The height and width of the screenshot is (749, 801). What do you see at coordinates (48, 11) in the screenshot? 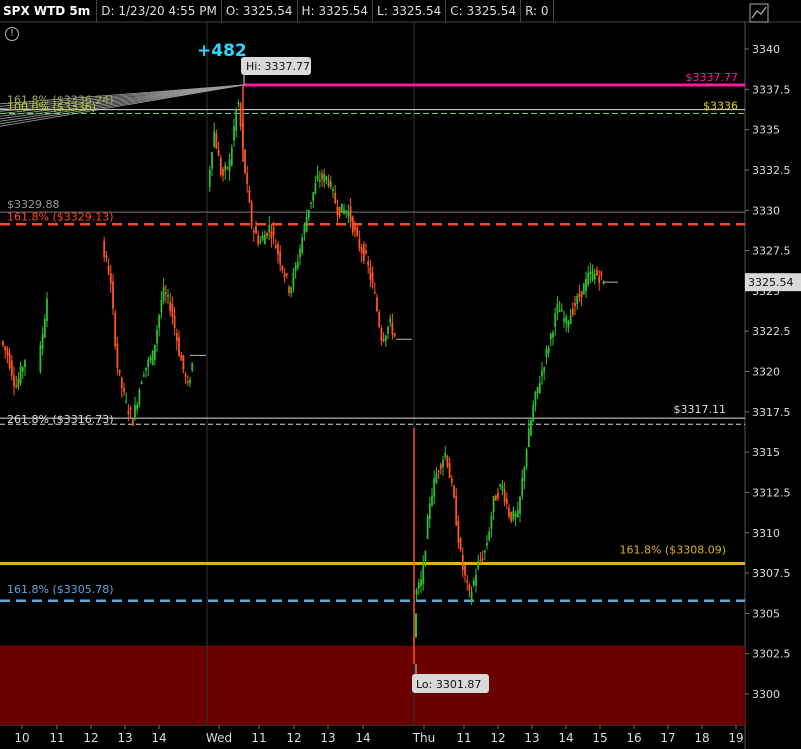
I see `symbol-label: SPX WTD 5m` at bounding box center [48, 11].